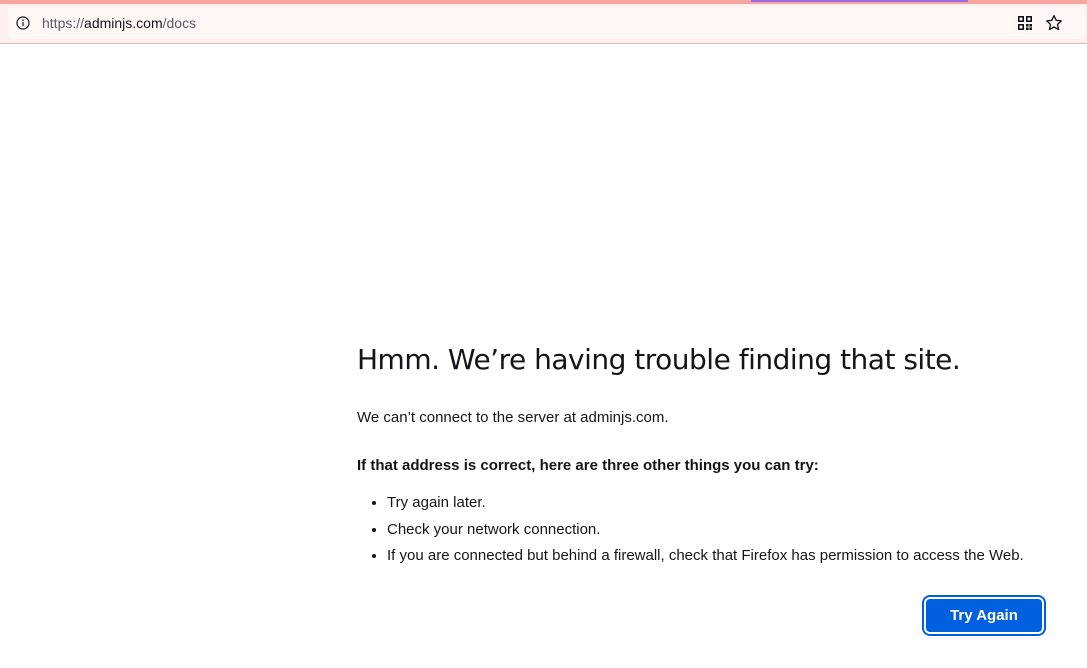 The height and width of the screenshot is (668, 1087). Describe the element at coordinates (722, 503) in the screenshot. I see `list-item: Try again later.` at that location.